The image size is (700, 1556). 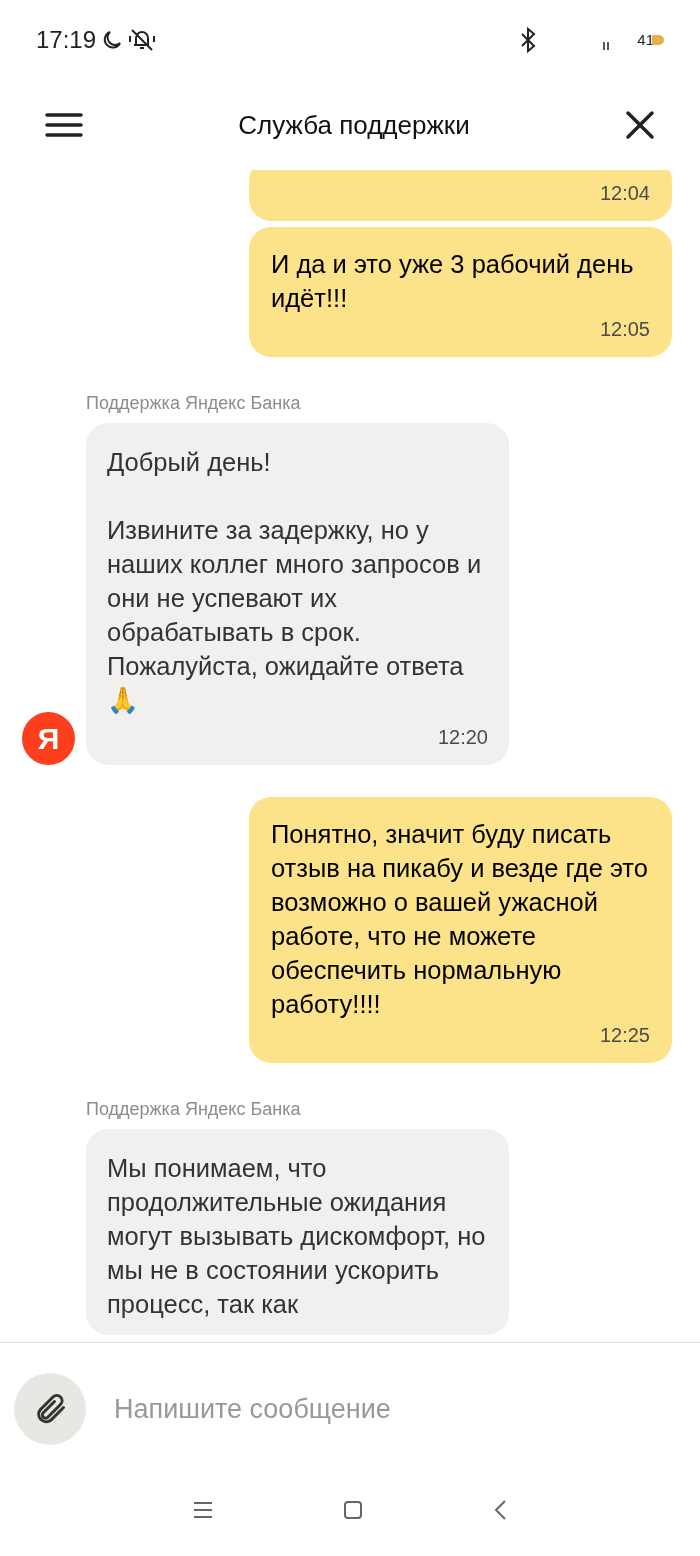 I want to click on avatar: Я, so click(x=48, y=738).